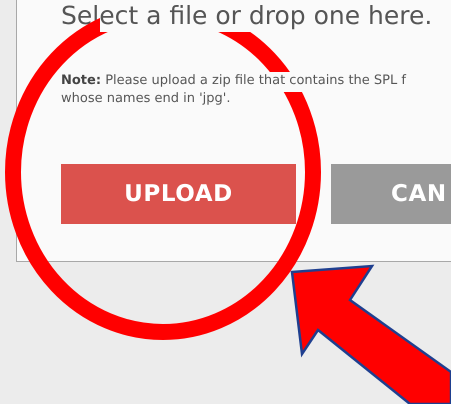  I want to click on cancel-button: CAN, so click(391, 194).